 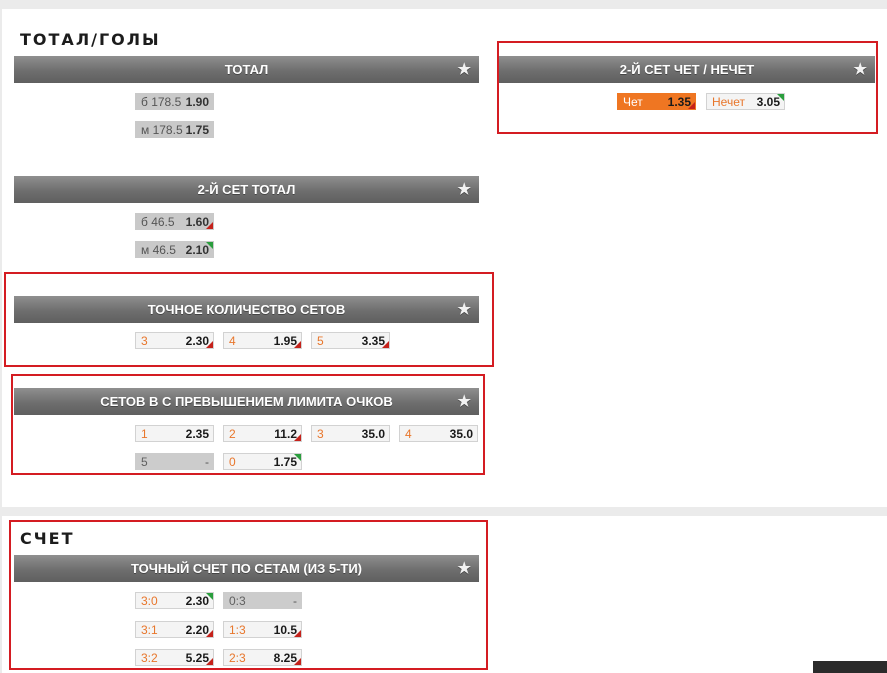 I want to click on market-title: СЕТОВ В С ПРЕВЫШЕНИЕМ ЛИМИТА ОЧКОВ, so click(x=246, y=401).